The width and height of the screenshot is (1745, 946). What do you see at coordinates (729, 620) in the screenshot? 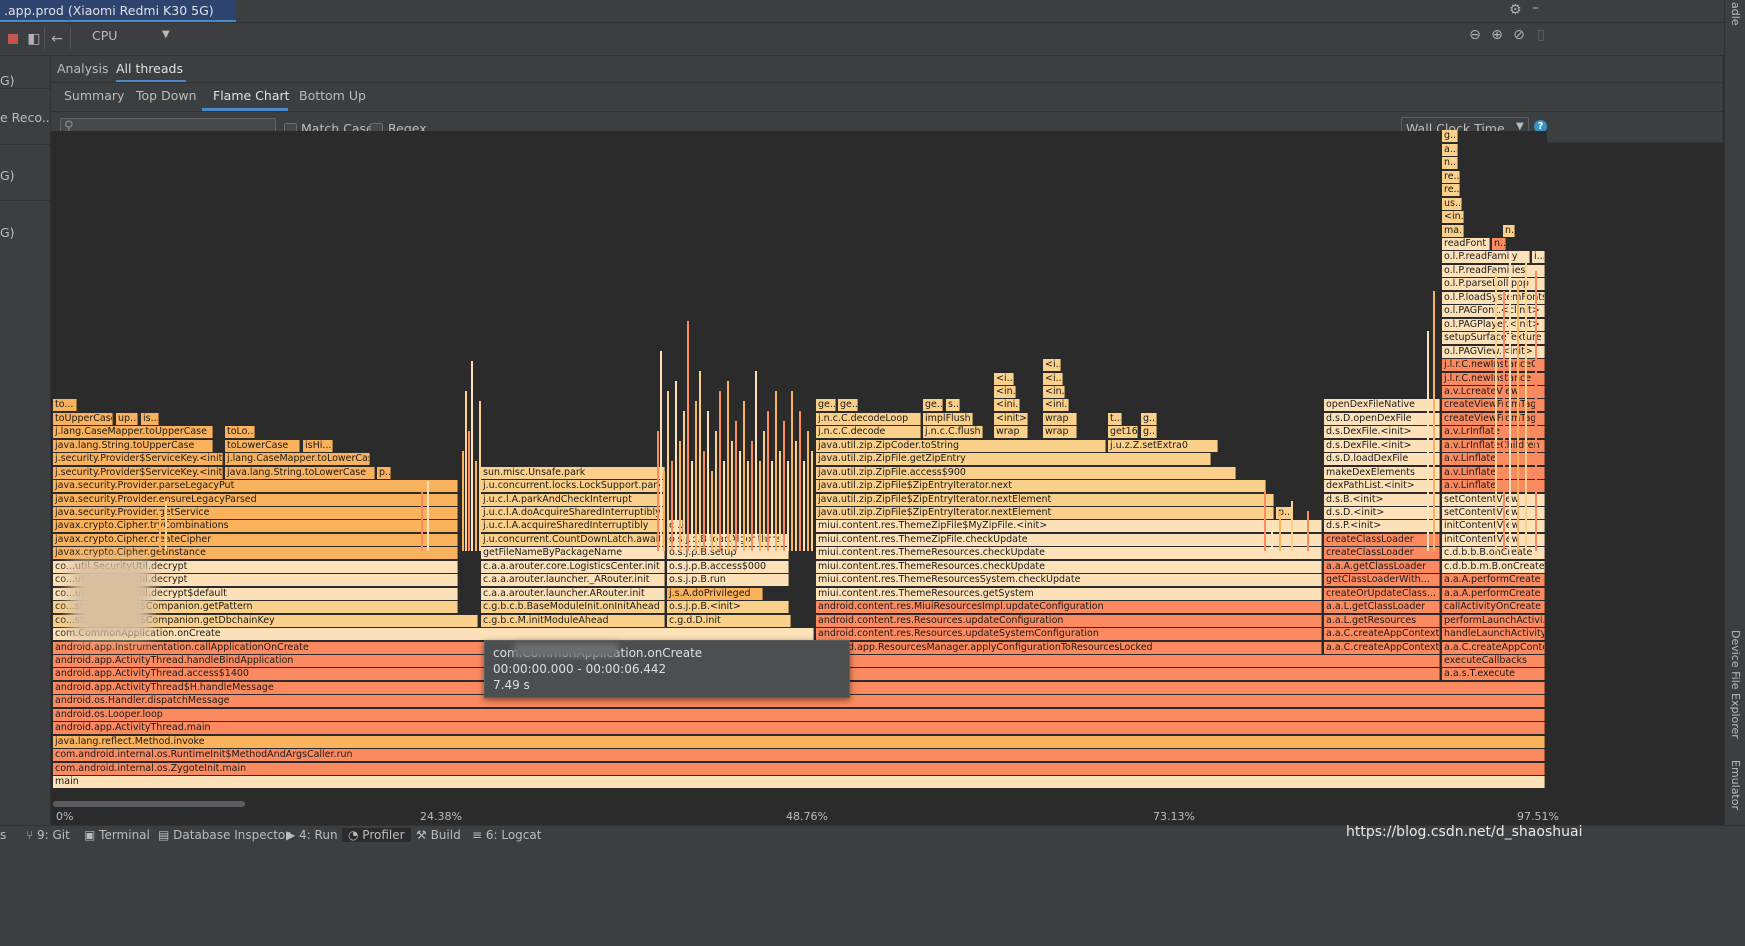
I see `flame-frame: c.g.d.D.init` at bounding box center [729, 620].